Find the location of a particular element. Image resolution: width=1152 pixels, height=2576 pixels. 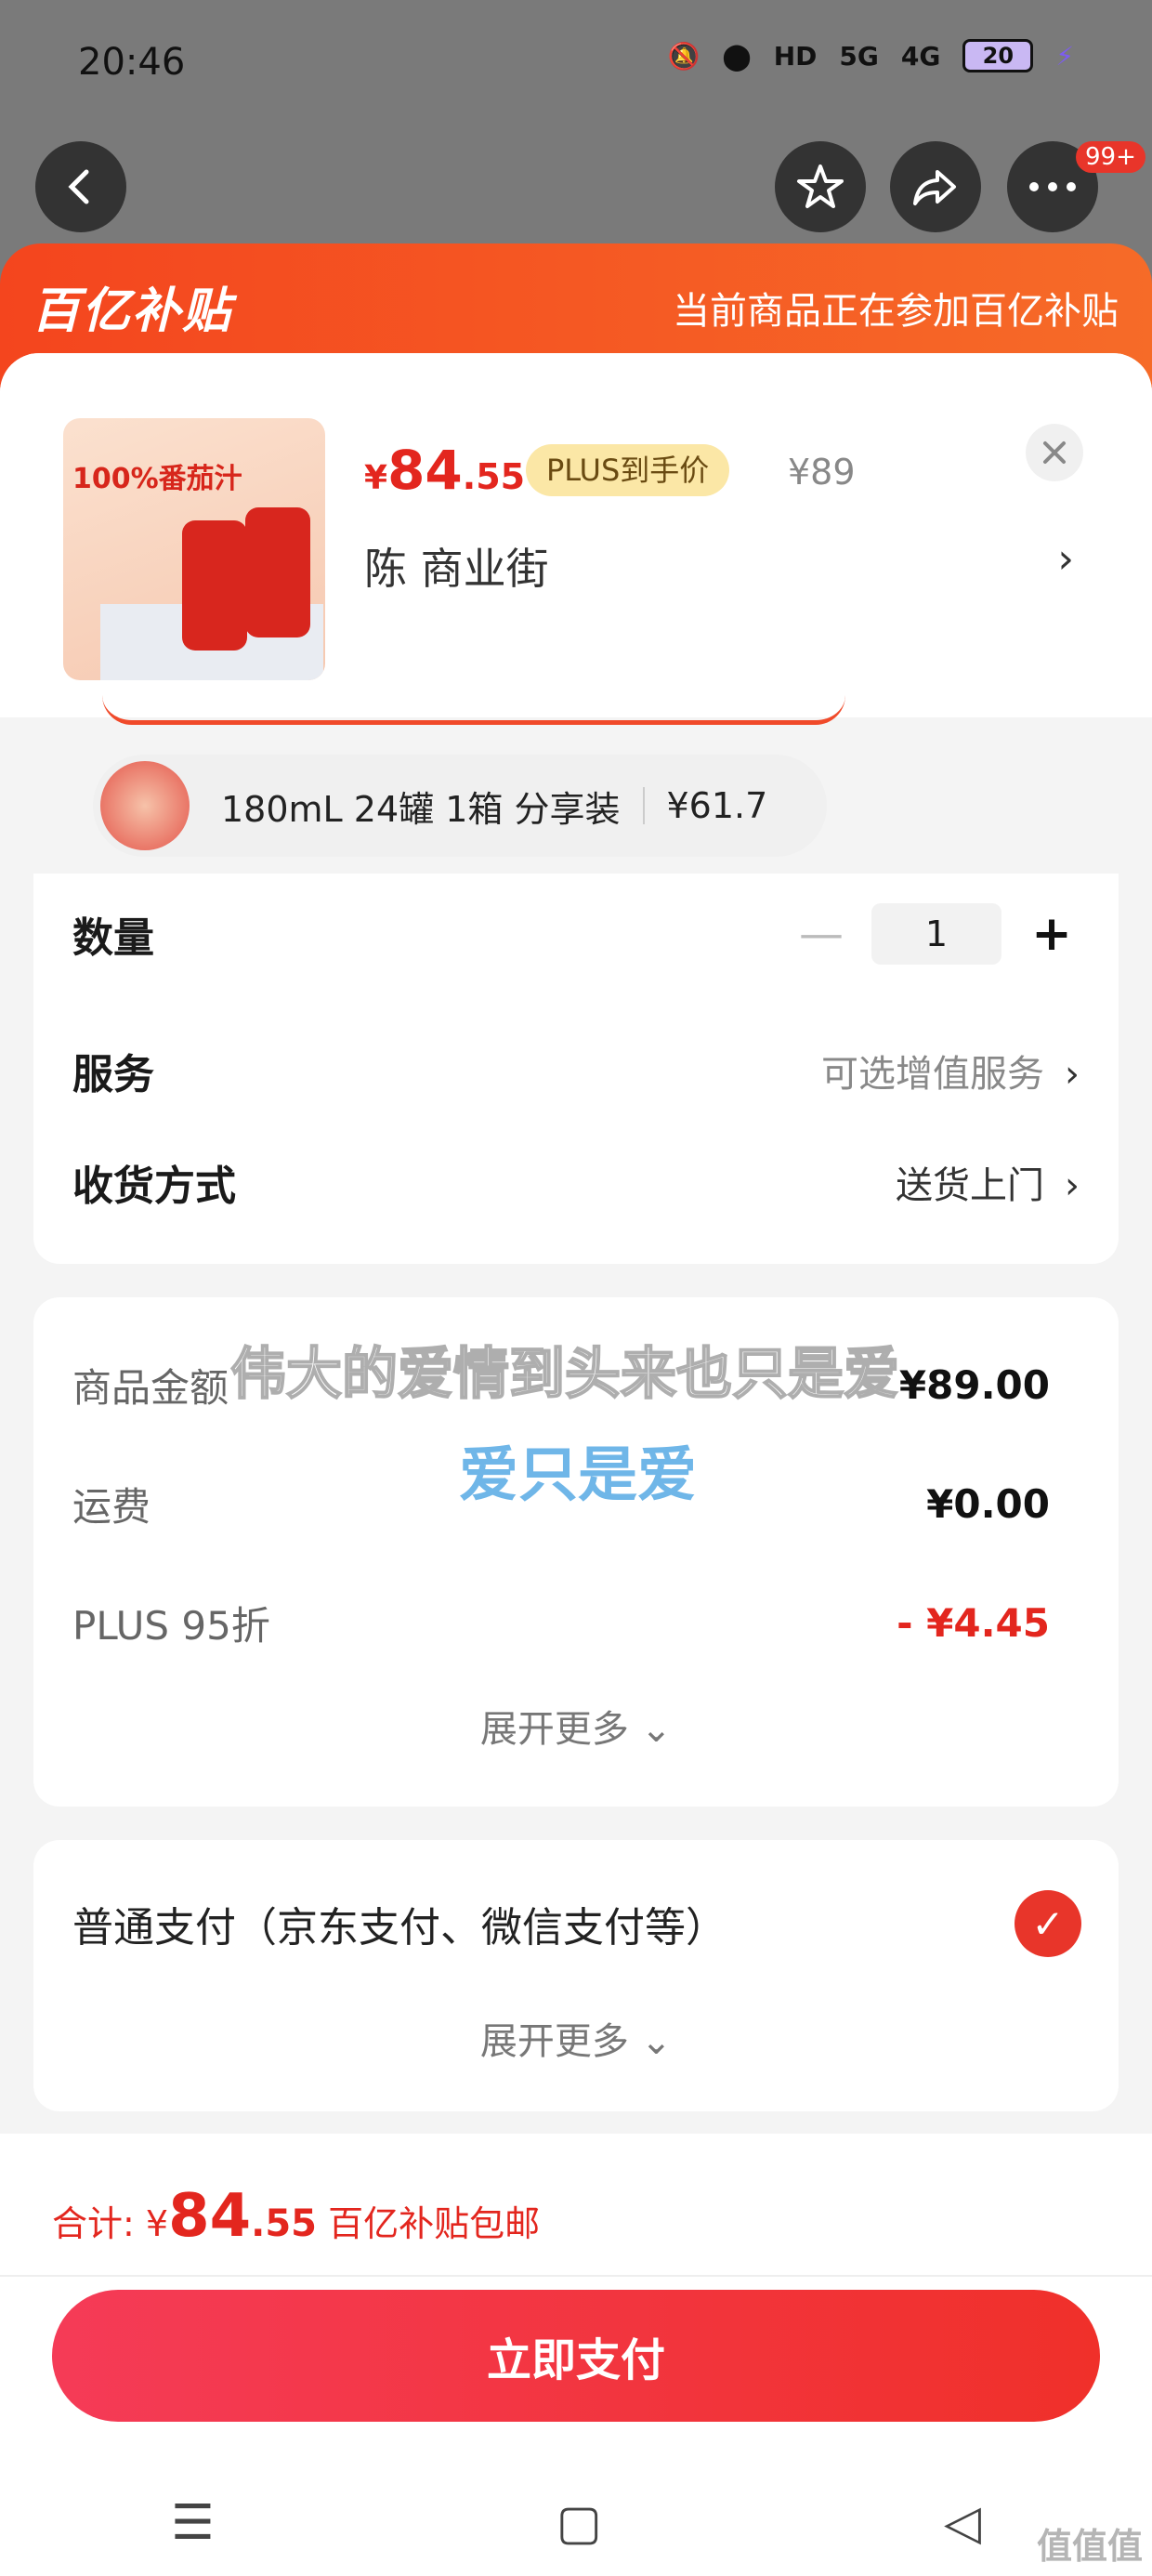

status-icons: 🔕 ⬤ HD 5G 4G 20 ⚡ is located at coordinates (870, 55).